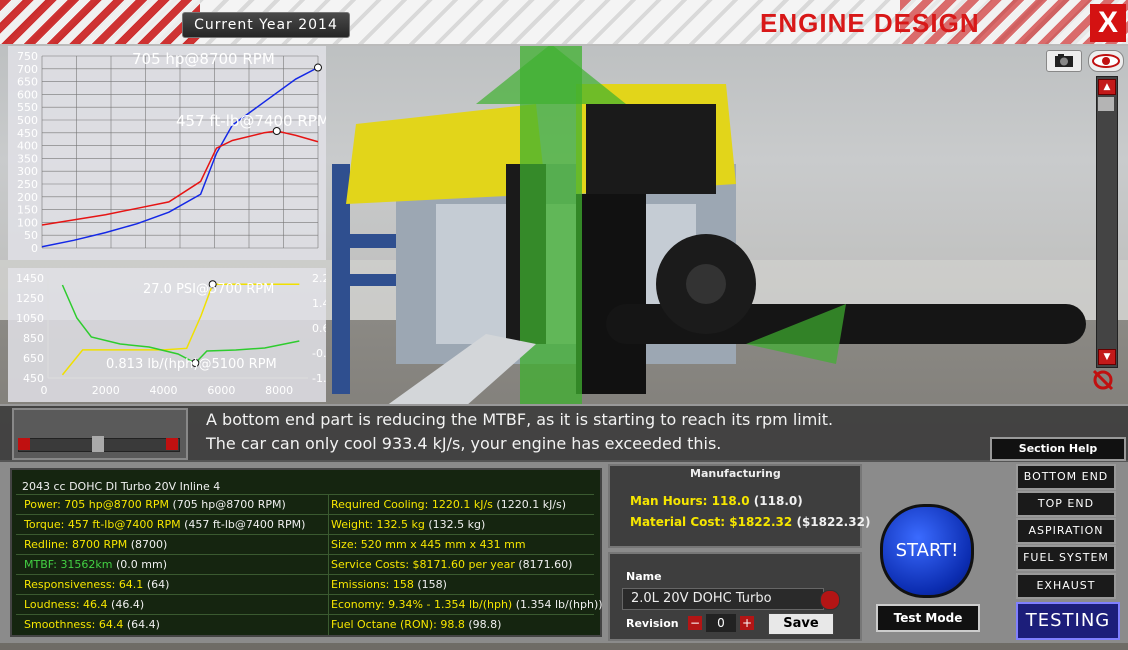  Describe the element at coordinates (131, 584) in the screenshot. I see `stat-value: 64.1` at that location.